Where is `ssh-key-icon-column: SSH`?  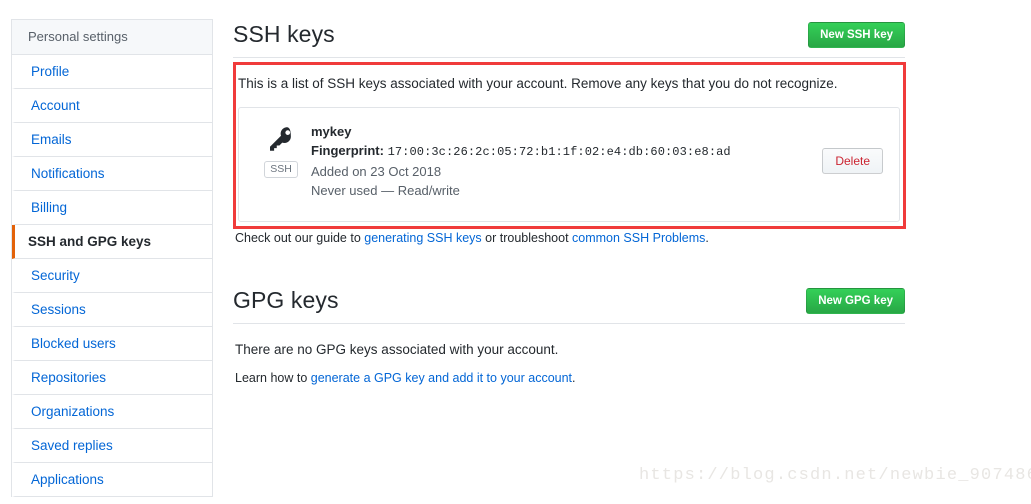
ssh-key-icon-column: SSH is located at coordinates (281, 161).